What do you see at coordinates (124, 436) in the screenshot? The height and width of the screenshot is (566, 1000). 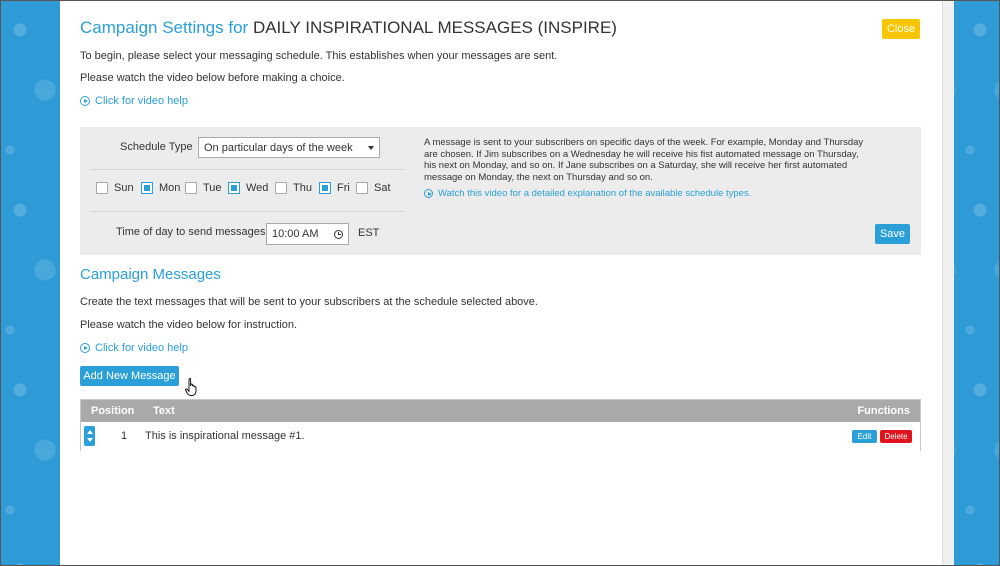 I see `row-position: 1` at bounding box center [124, 436].